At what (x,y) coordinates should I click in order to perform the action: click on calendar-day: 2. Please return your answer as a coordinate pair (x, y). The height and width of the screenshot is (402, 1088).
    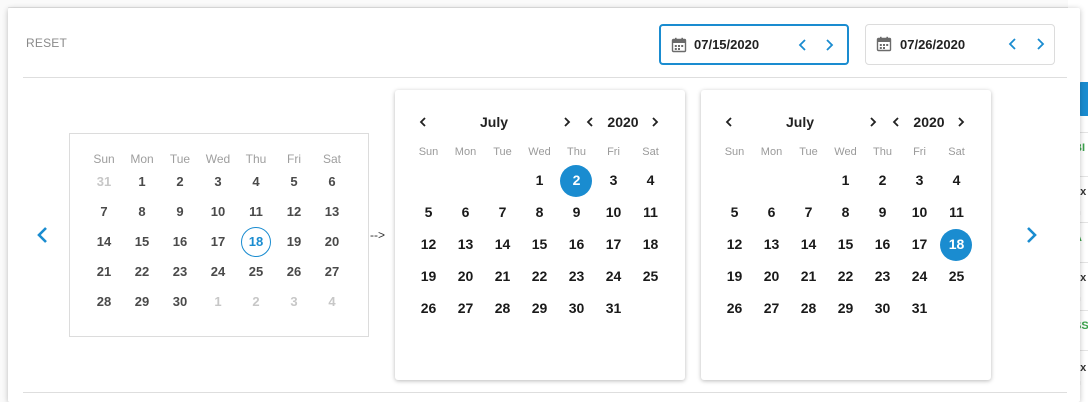
    Looking at the image, I should click on (882, 184).